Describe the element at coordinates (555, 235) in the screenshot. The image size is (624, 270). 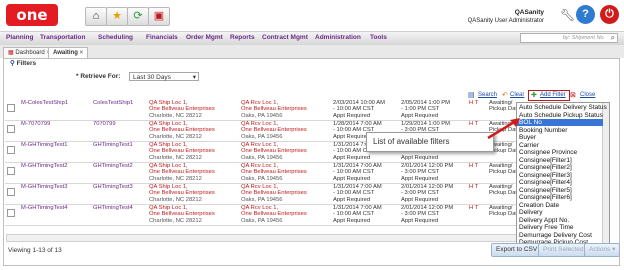
I see `dropdown-option: Demurrage Delivery Cost` at that location.